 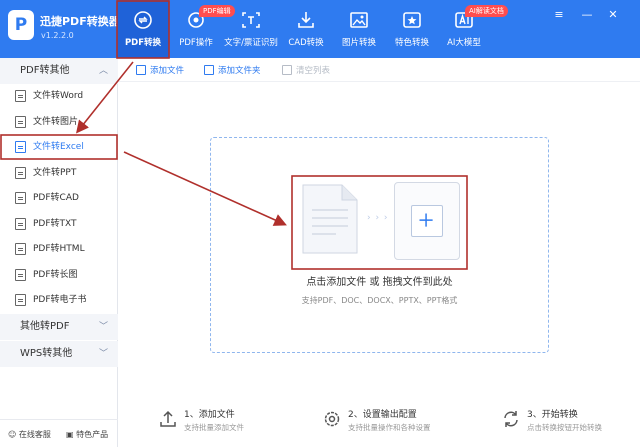 What do you see at coordinates (412, 29) in the screenshot?
I see `tab-special: 特色转换` at bounding box center [412, 29].